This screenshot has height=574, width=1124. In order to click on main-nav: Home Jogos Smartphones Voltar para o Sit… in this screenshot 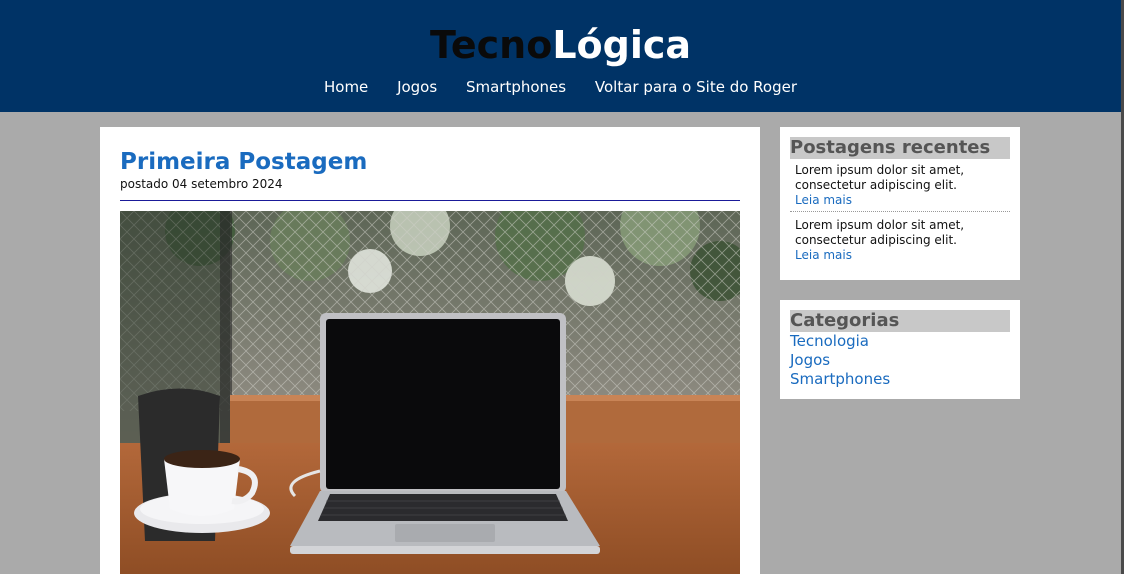, I will do `click(560, 87)`.